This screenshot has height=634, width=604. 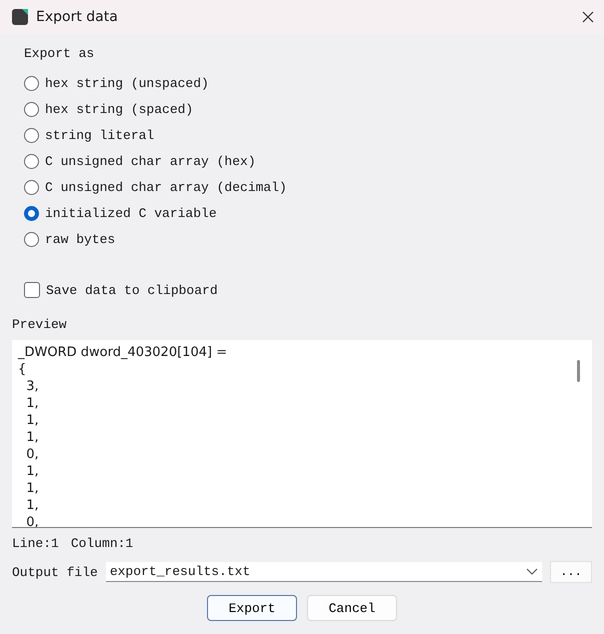 What do you see at coordinates (99, 135) in the screenshot?
I see `option-label: string literal` at bounding box center [99, 135].